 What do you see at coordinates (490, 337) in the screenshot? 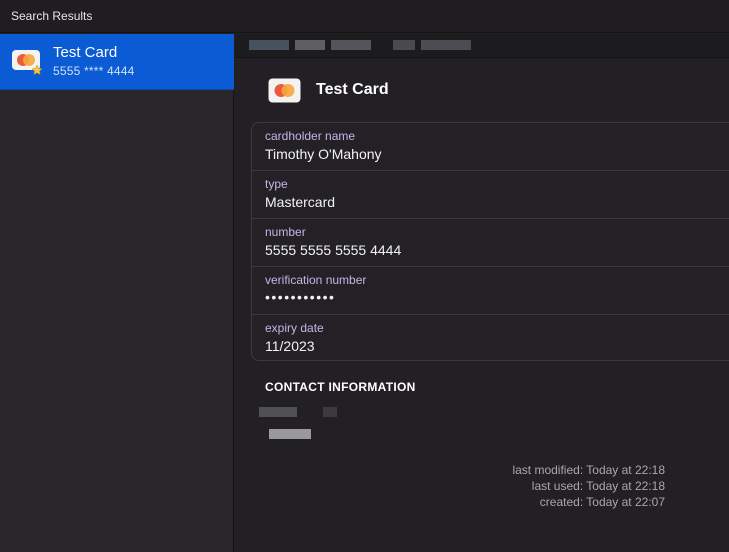
I see `field-expiry-date: expiry date 11/2023` at bounding box center [490, 337].